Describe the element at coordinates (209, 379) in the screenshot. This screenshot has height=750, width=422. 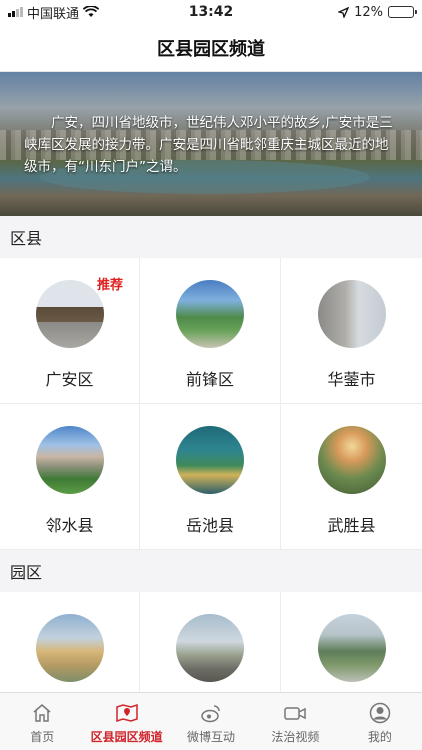
I see `district-name: 前锋区` at that location.